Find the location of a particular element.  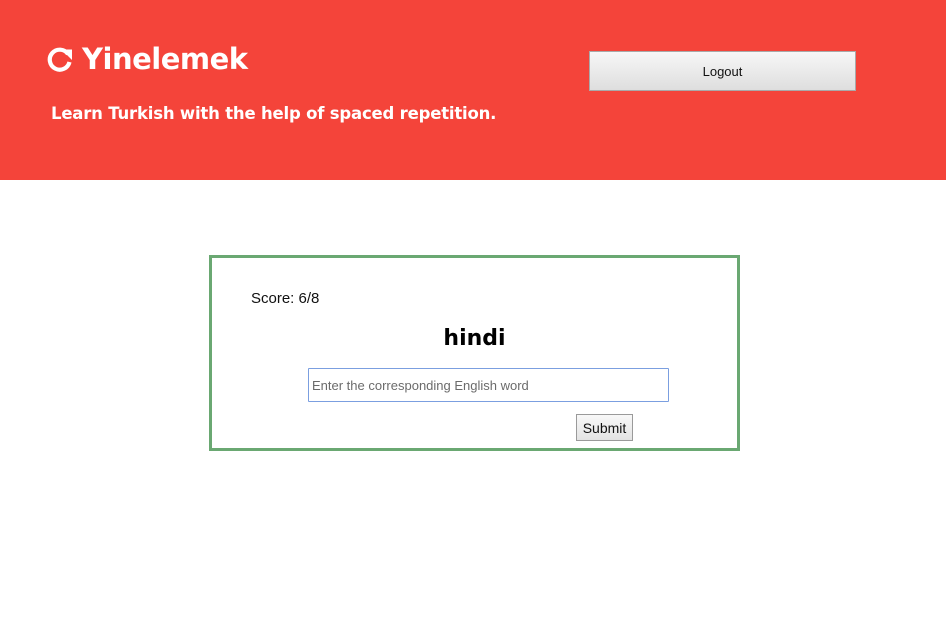

brand: Yinelemek is located at coordinates (147, 59).